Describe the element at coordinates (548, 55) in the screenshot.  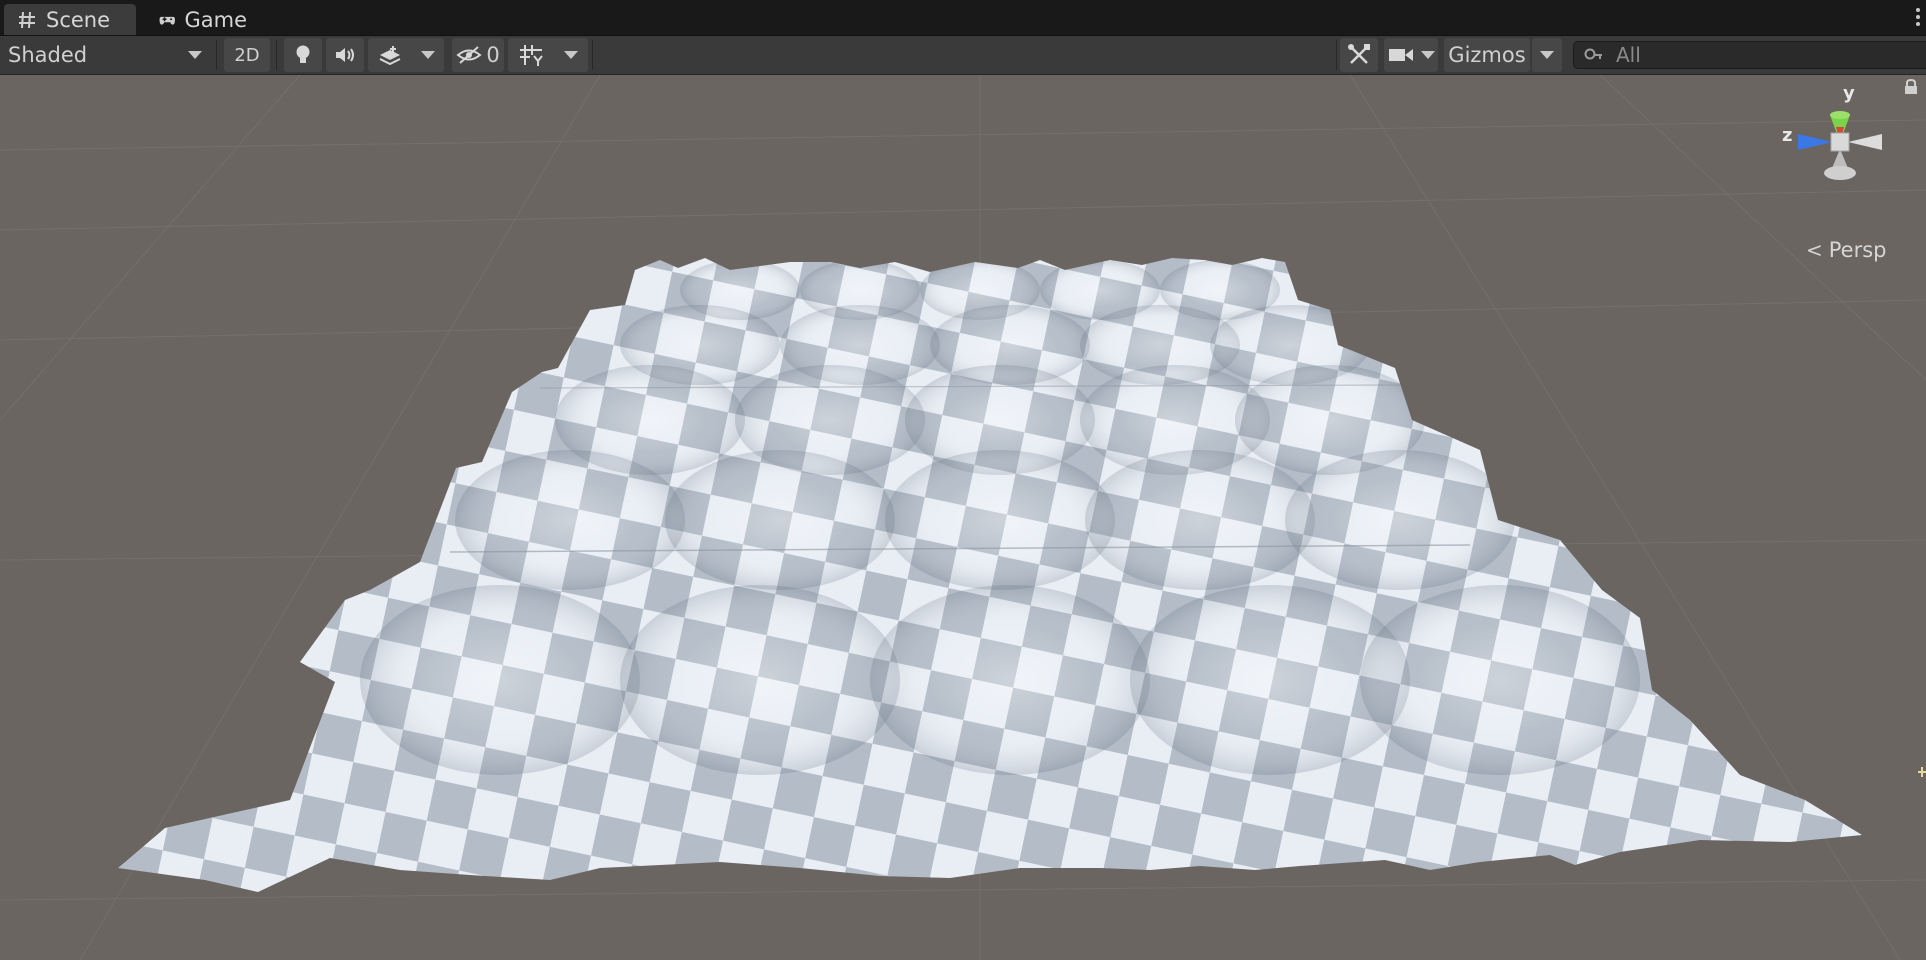
I see `grid-snapping-button` at that location.